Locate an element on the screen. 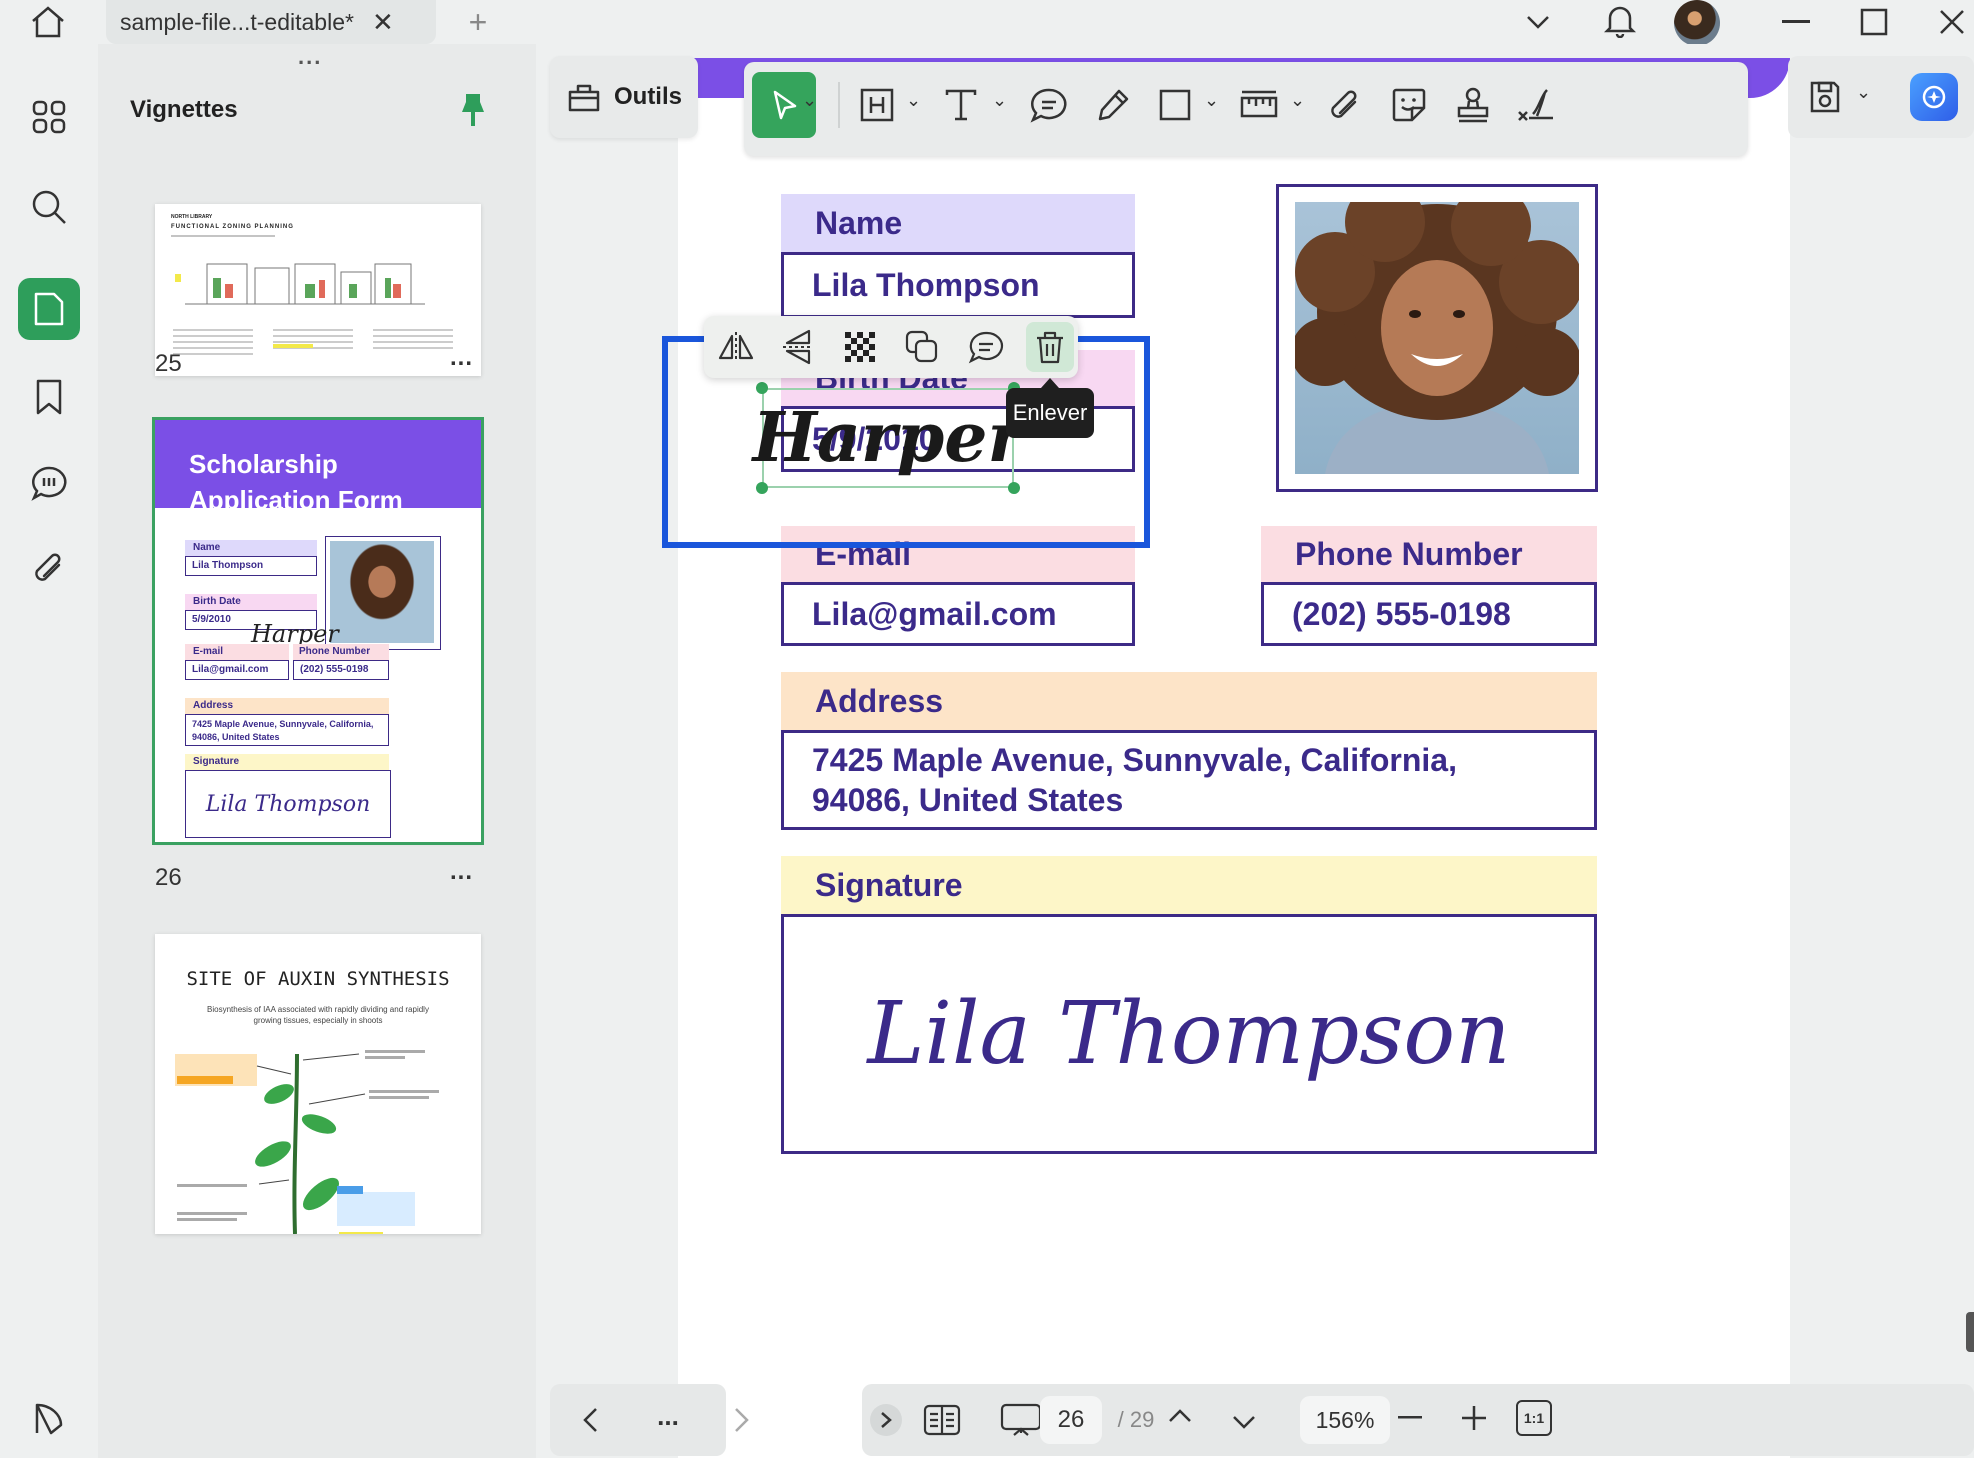 This screenshot has height=1458, width=1974. zoom-in-icon is located at coordinates (1474, 1418).